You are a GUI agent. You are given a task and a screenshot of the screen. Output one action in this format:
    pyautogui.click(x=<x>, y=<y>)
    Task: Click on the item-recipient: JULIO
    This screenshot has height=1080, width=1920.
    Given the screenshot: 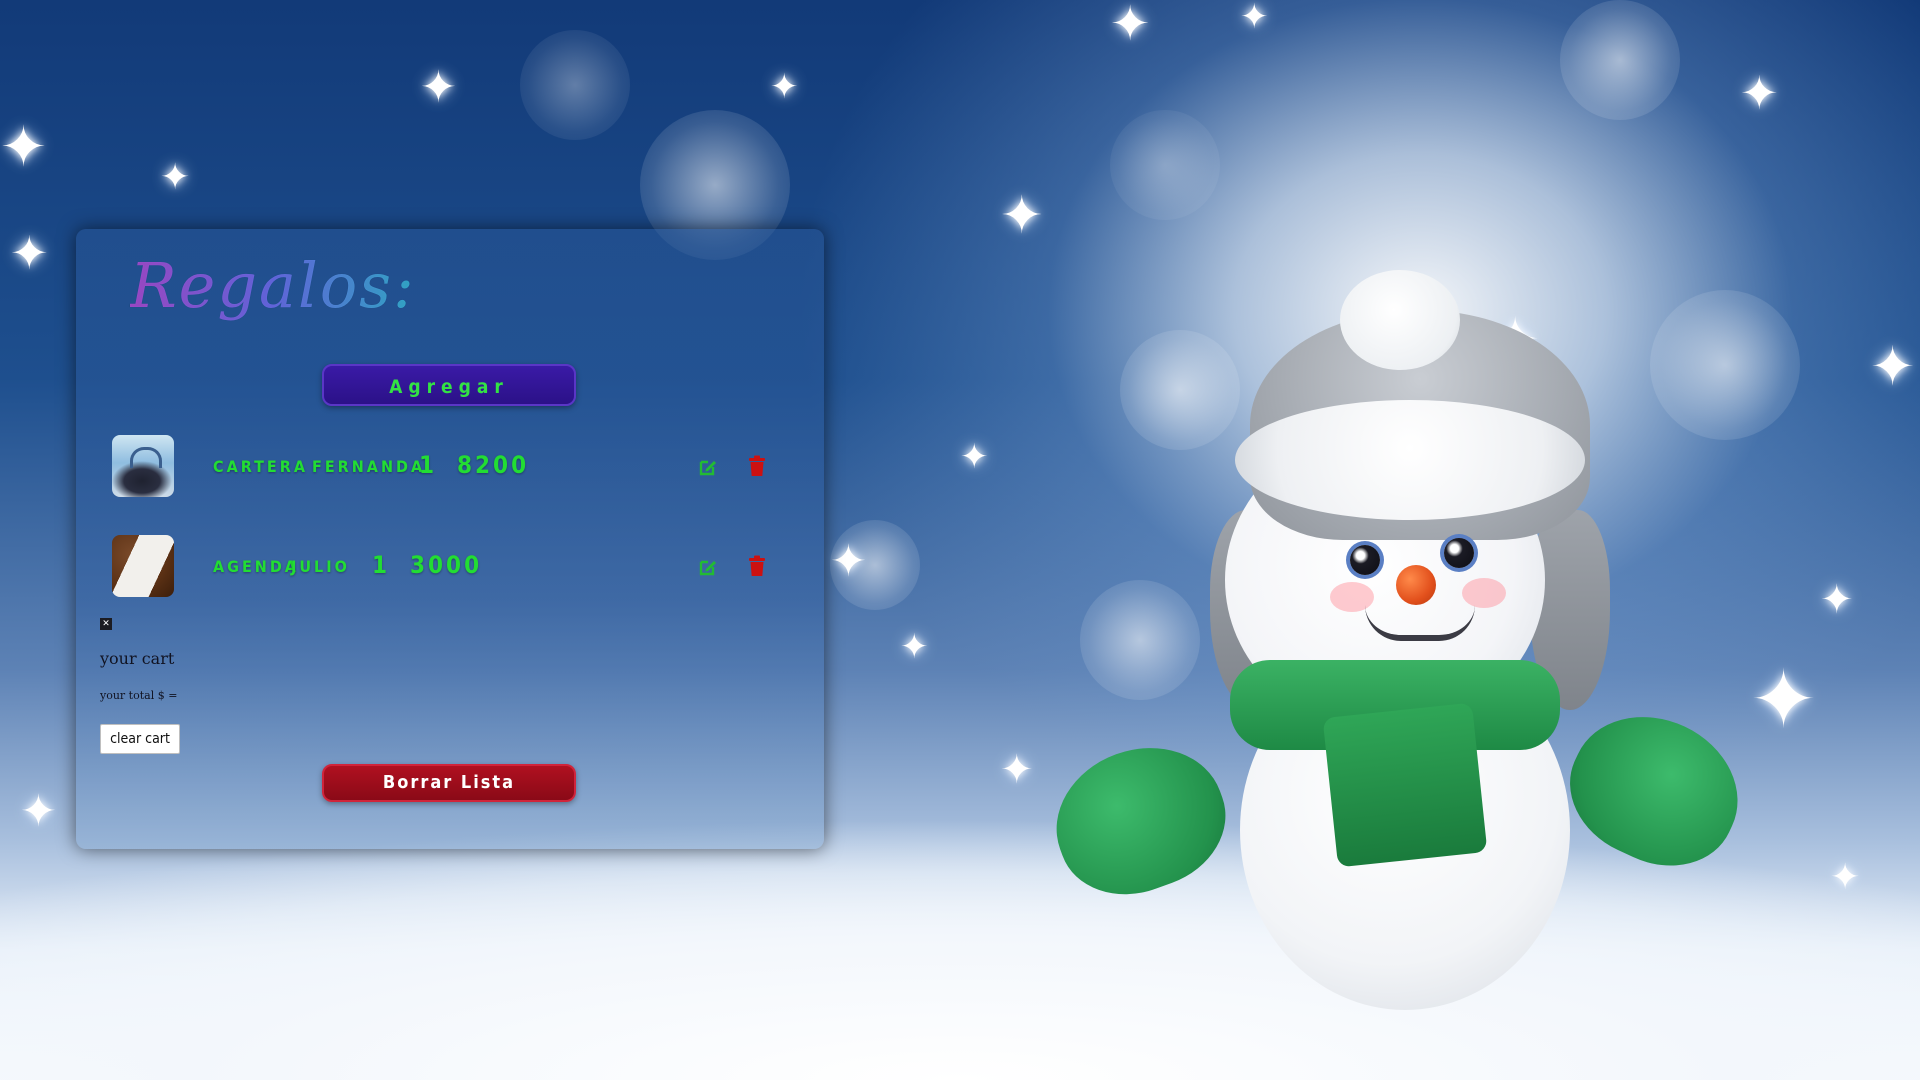 What is the action you would take?
    pyautogui.click(x=320, y=566)
    